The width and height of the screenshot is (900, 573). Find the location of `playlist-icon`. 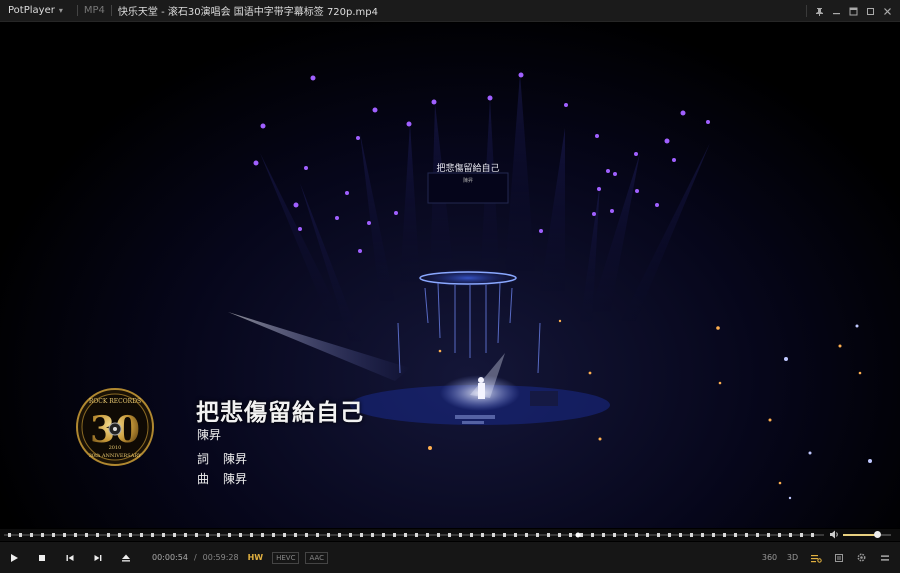

playlist-icon is located at coordinates (838, 557).